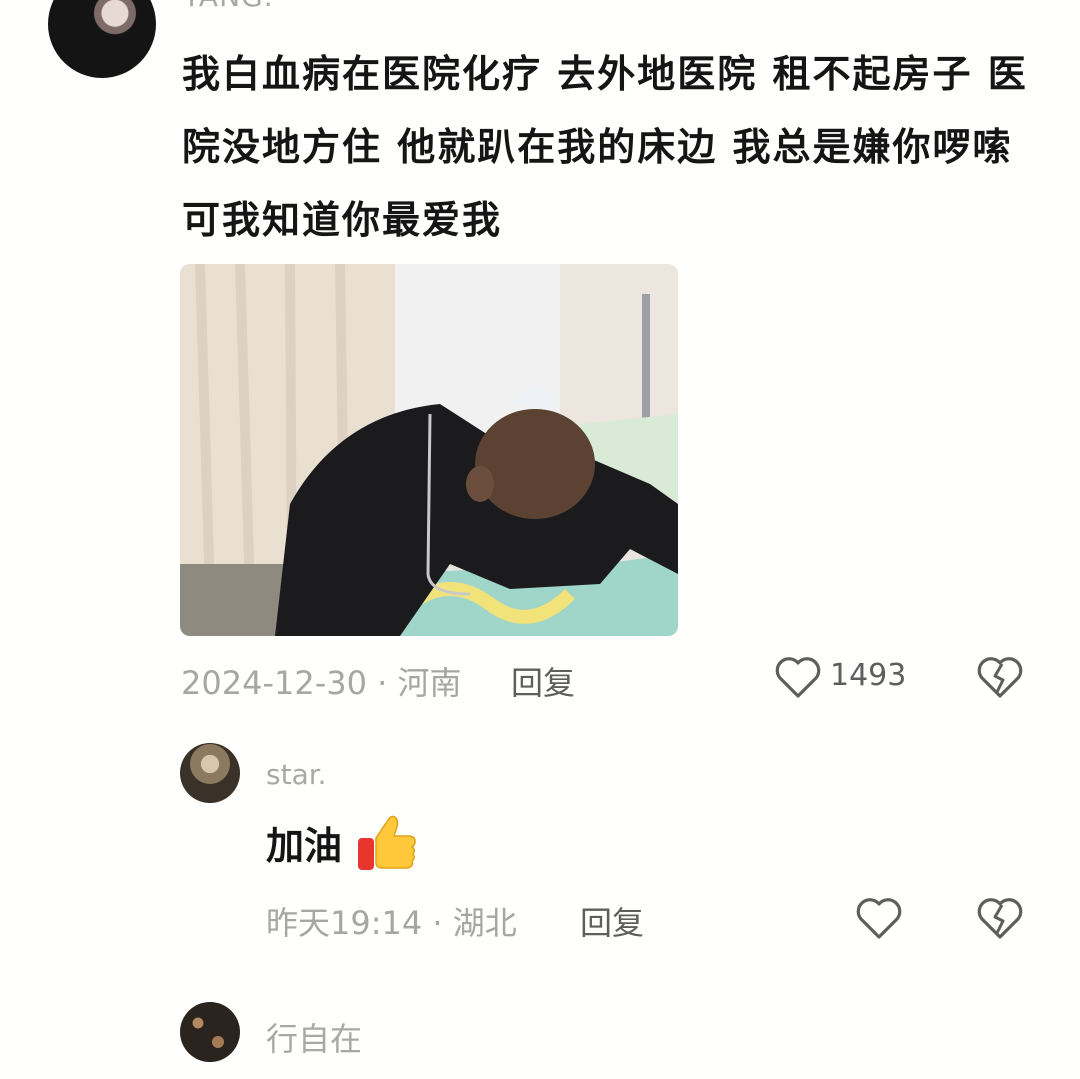  Describe the element at coordinates (868, 675) in the screenshot. I see `like-count: 1493` at that location.